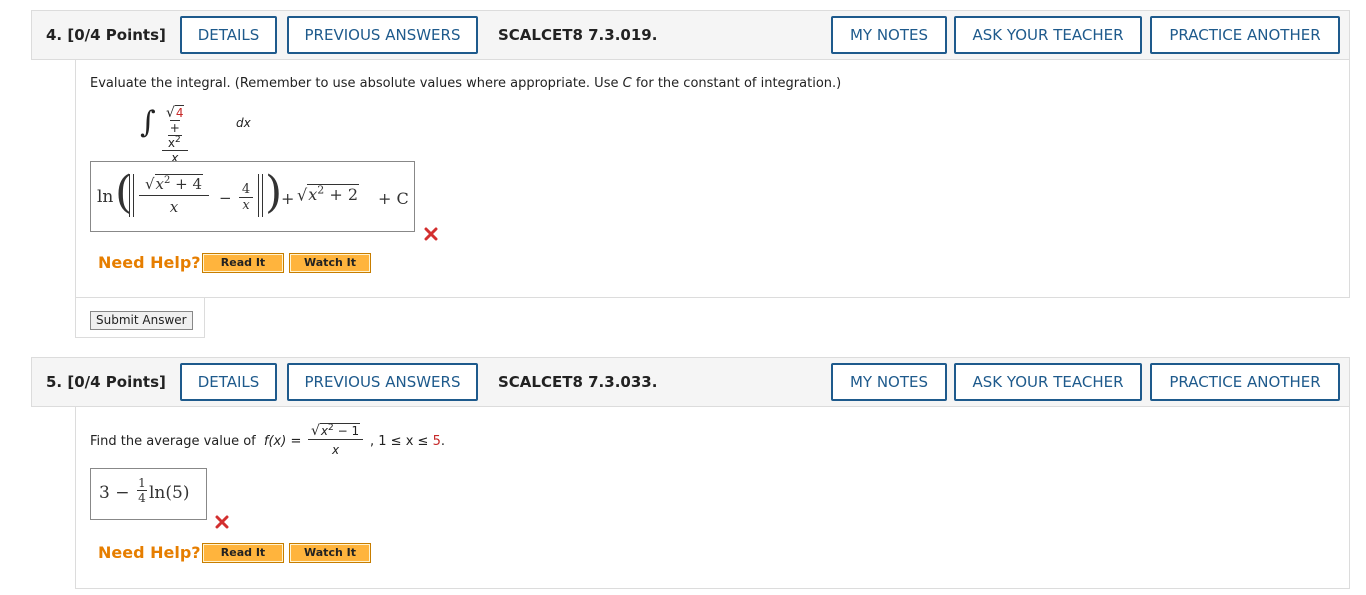 Image resolution: width=1366 pixels, height=595 pixels. What do you see at coordinates (106, 35) in the screenshot?
I see `question-4-number: 4. [0/4 Points]` at bounding box center [106, 35].